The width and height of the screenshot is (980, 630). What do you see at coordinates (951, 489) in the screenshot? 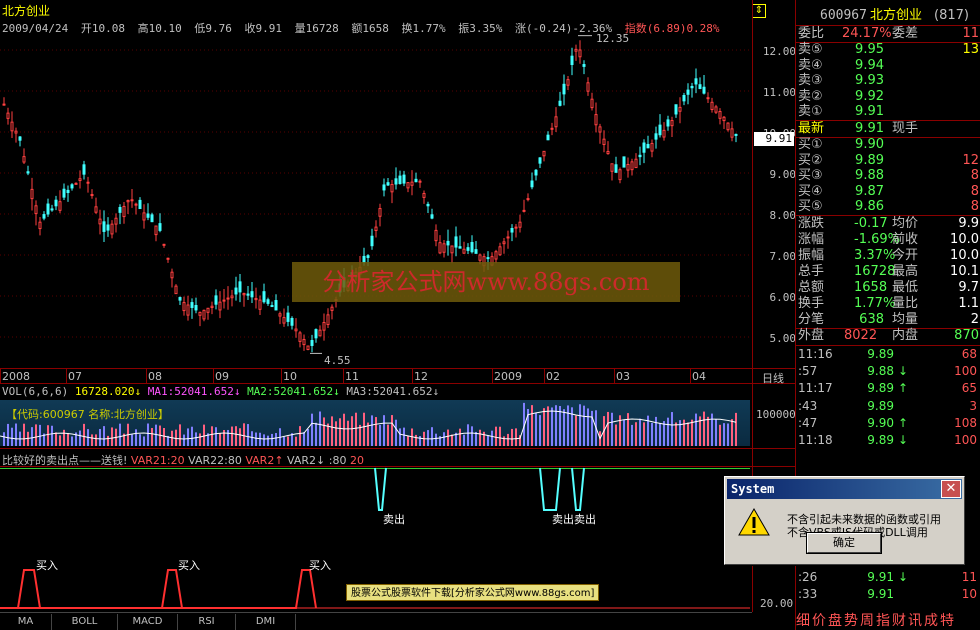
I see `close-icon: ✕` at bounding box center [951, 489].